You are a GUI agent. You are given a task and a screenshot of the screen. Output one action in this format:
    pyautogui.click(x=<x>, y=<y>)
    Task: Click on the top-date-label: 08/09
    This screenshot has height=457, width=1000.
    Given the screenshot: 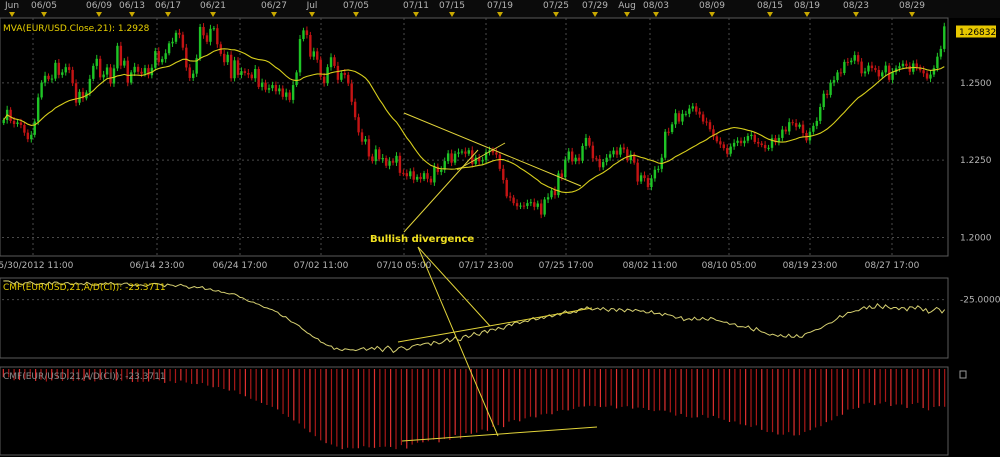 What is the action you would take?
    pyautogui.click(x=712, y=6)
    